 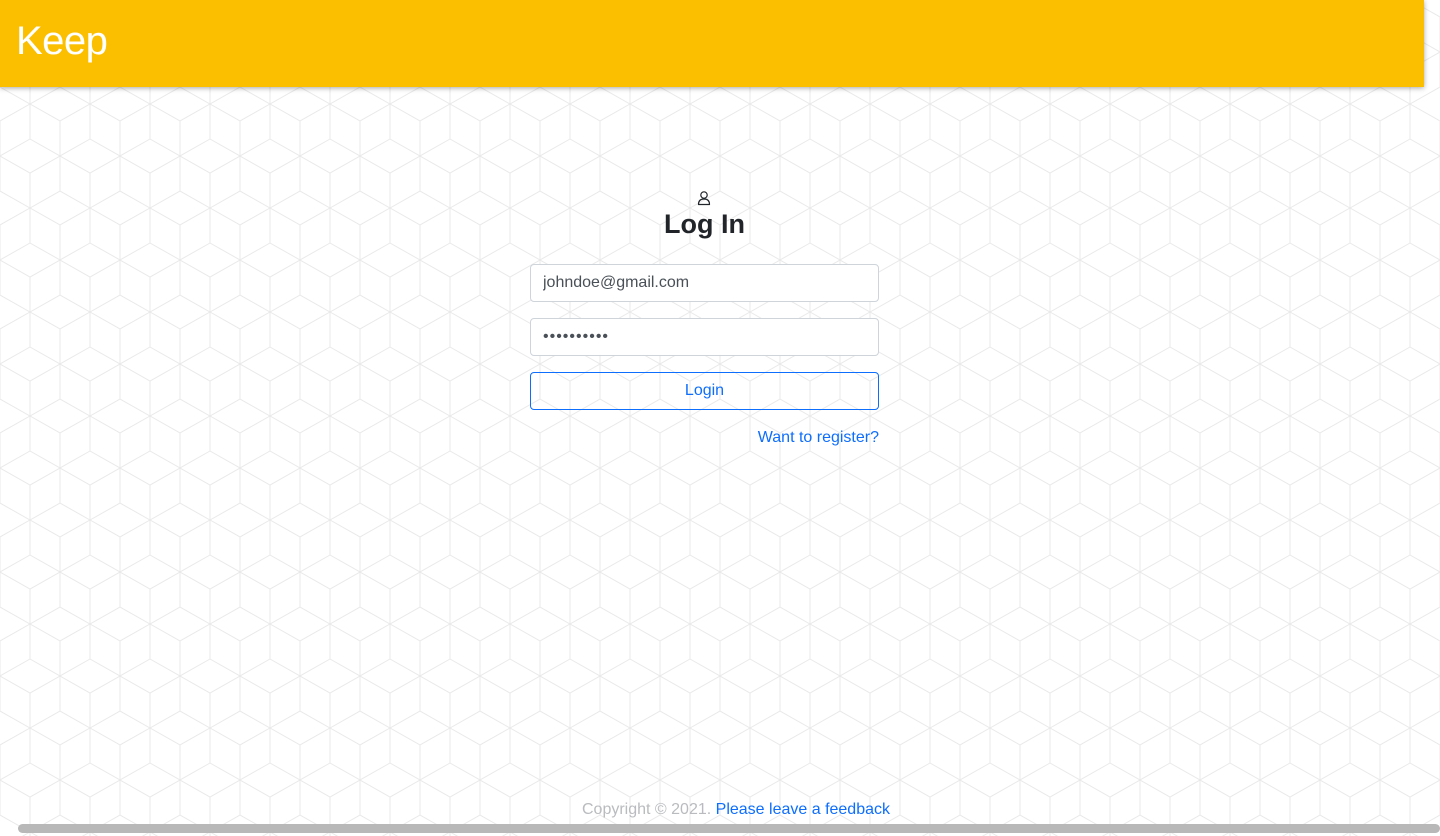 I want to click on app-logo: Keep, so click(x=62, y=41).